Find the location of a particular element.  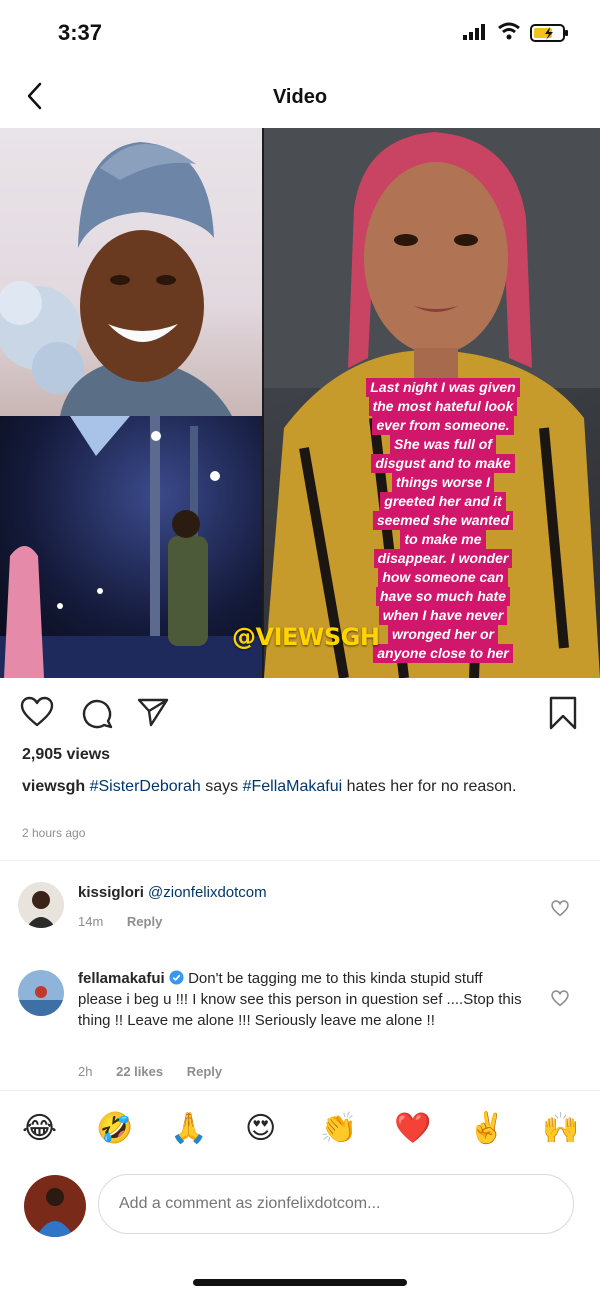

view-count: 2,905 views is located at coordinates (66, 755).